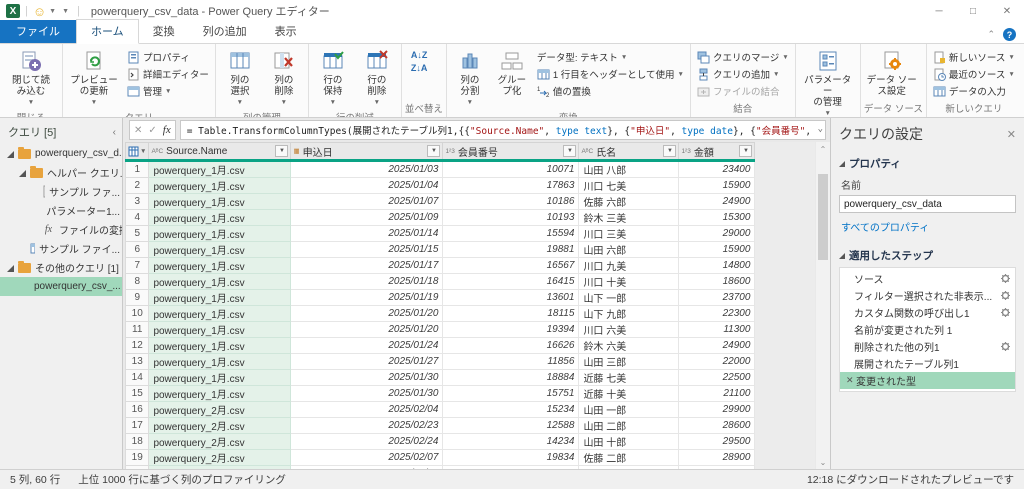 The image size is (1024, 489). What do you see at coordinates (717, 329) in the screenshot?
I see `cell: 11300` at bounding box center [717, 329].